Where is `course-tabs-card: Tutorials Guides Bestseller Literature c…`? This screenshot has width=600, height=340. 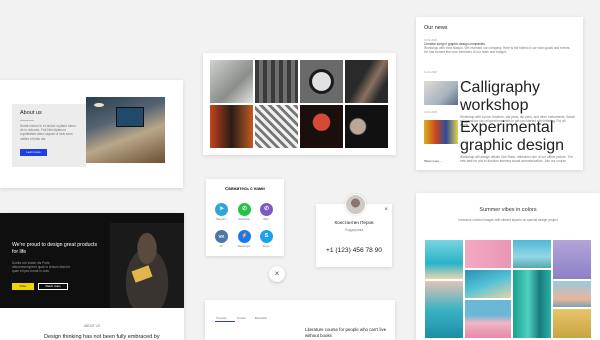
course-tabs-card: Tutorials Guides Bestseller Literature c… is located at coordinates (300, 320).